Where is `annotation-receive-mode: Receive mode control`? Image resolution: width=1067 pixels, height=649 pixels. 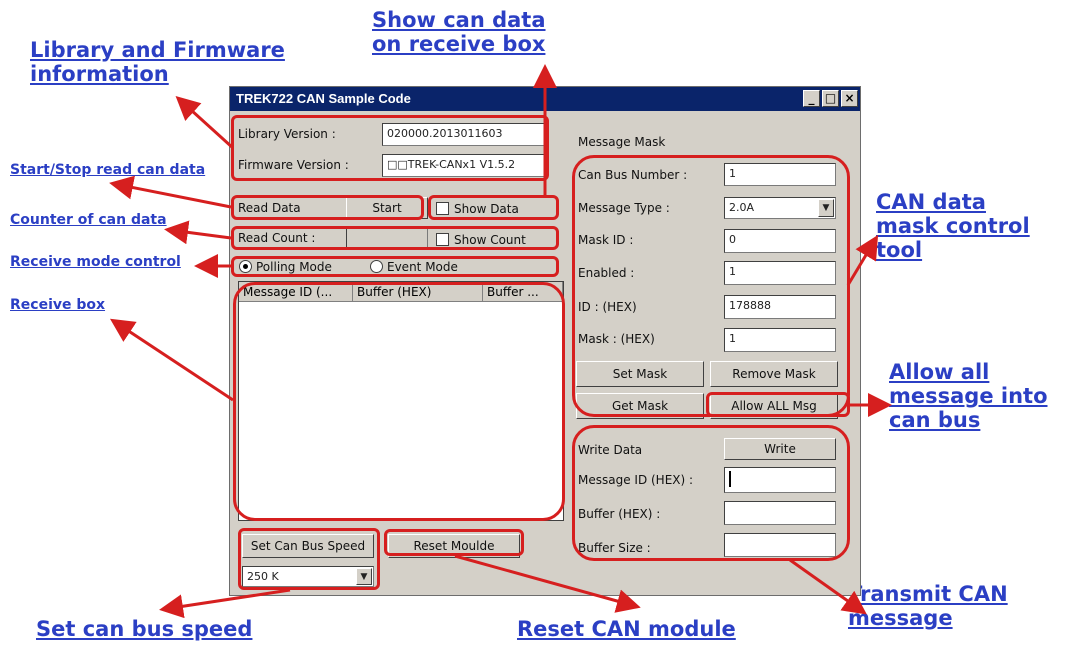 annotation-receive-mode: Receive mode control is located at coordinates (95, 262).